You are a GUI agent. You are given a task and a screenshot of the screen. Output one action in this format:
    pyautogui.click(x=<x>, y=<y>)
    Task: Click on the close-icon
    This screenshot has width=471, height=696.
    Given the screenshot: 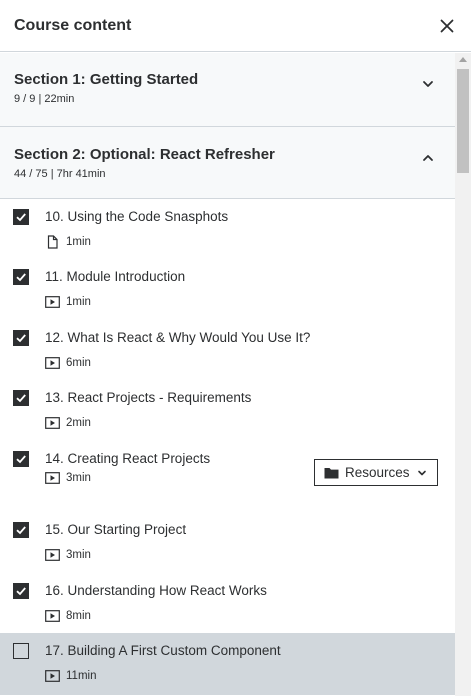 What is the action you would take?
    pyautogui.click(x=447, y=25)
    